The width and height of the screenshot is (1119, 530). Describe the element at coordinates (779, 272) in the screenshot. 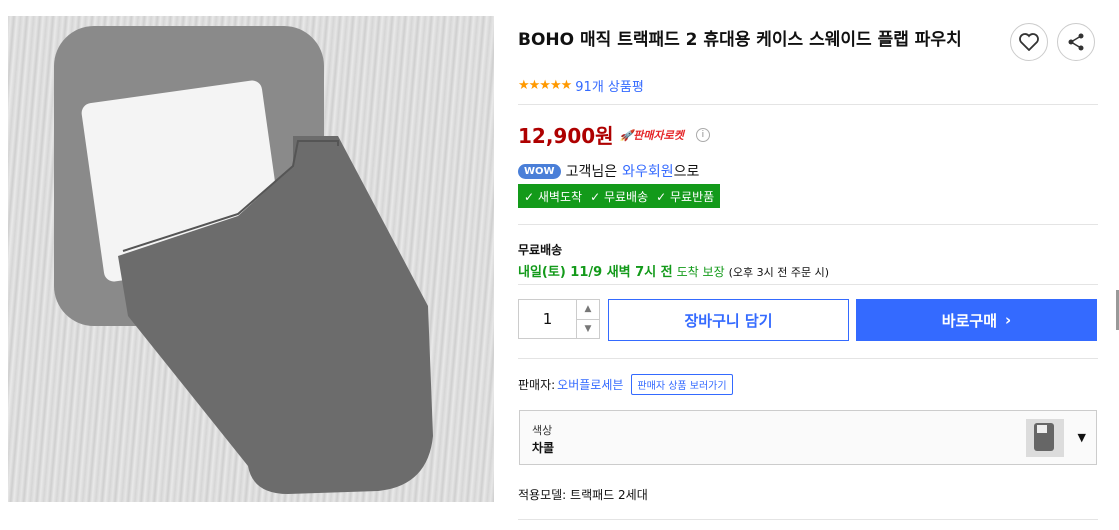

I see `delivery-note: (오후 3시 전 주문 시)` at that location.